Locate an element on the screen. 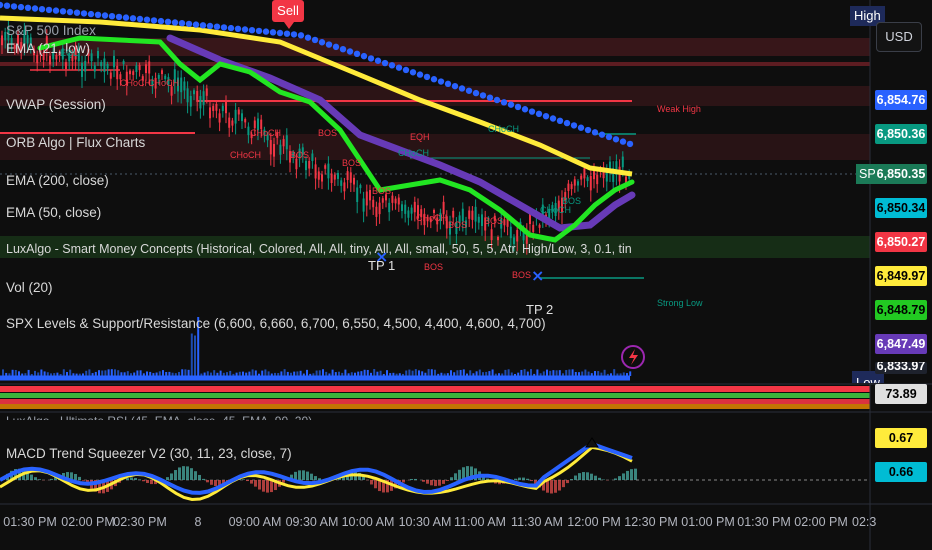  price-tag: 6,850.34 is located at coordinates (901, 208).